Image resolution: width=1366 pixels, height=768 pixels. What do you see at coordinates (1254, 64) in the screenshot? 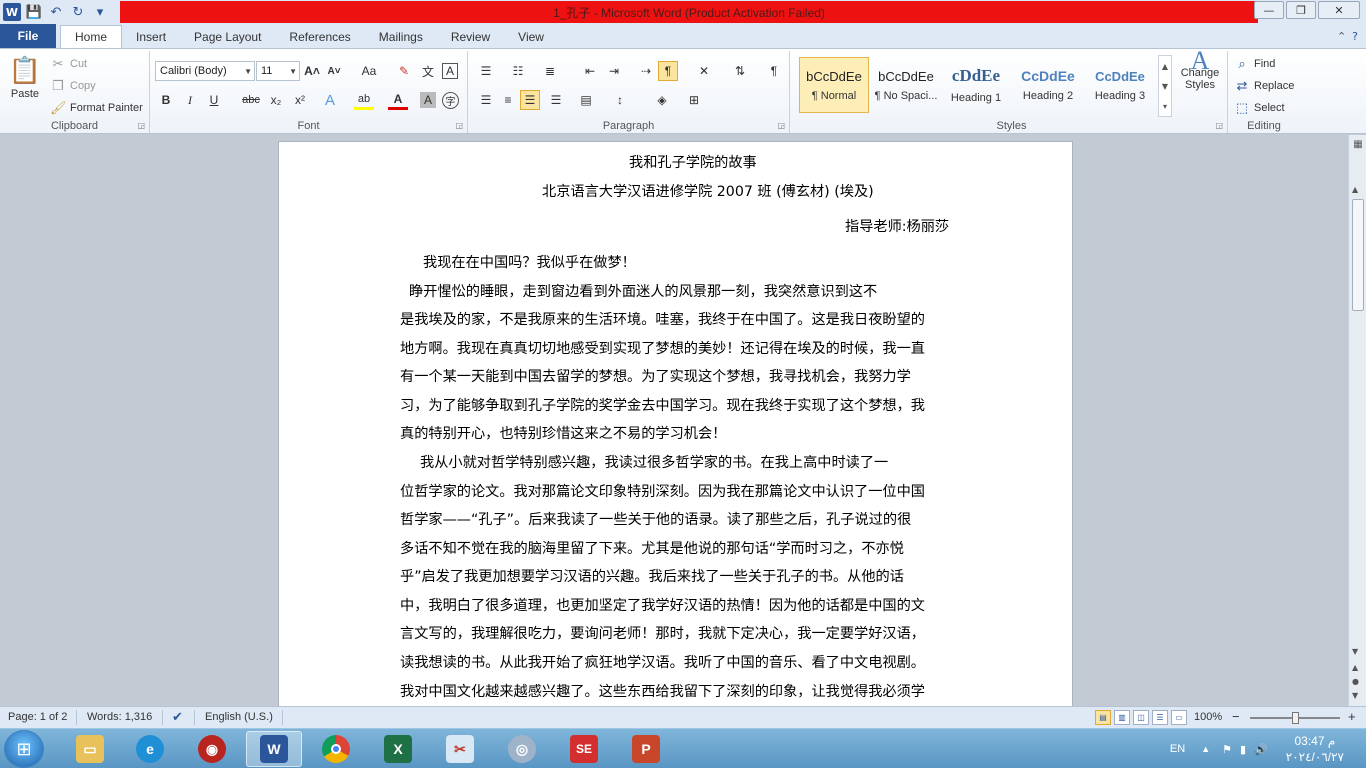
I see `find-button: ⌕ Find` at bounding box center [1254, 64].